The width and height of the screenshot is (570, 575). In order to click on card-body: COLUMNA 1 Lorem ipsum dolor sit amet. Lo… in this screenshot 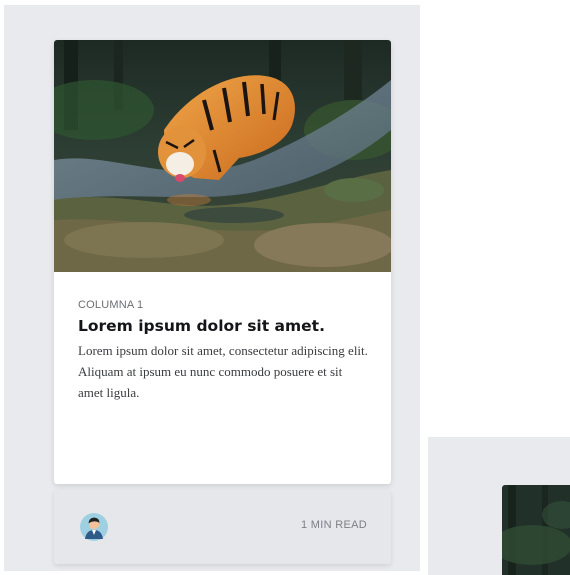, I will do `click(223, 351)`.